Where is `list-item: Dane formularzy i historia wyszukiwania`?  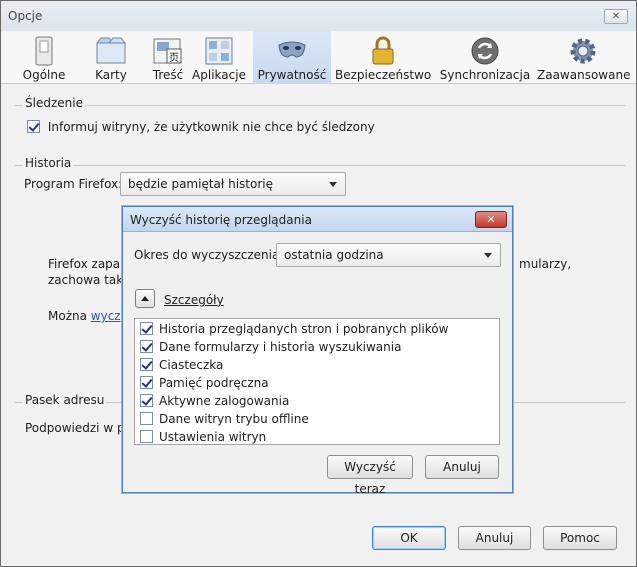
list-item: Dane formularzy i historia wyszukiwania is located at coordinates (270, 347).